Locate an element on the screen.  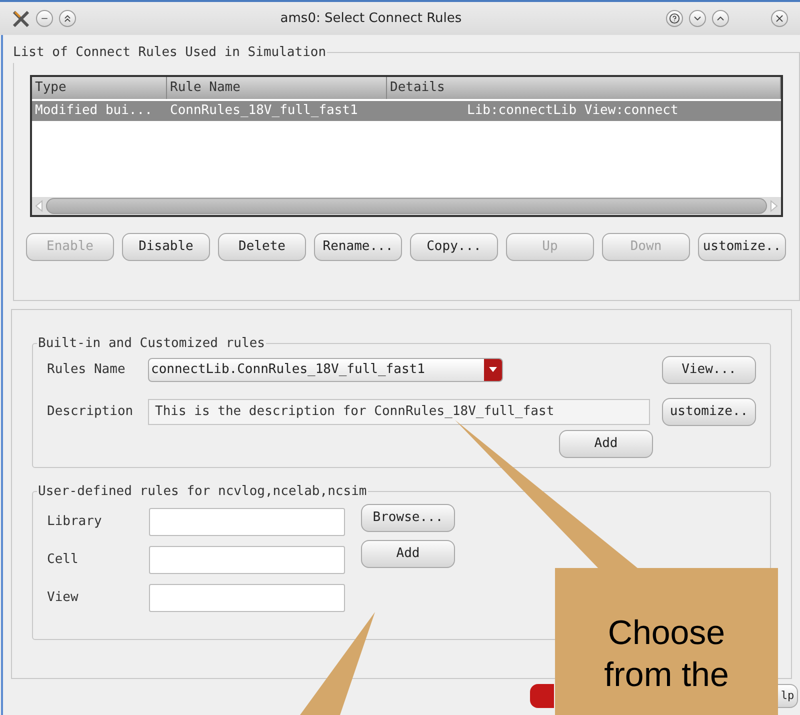
field-label: Description is located at coordinates (90, 411).